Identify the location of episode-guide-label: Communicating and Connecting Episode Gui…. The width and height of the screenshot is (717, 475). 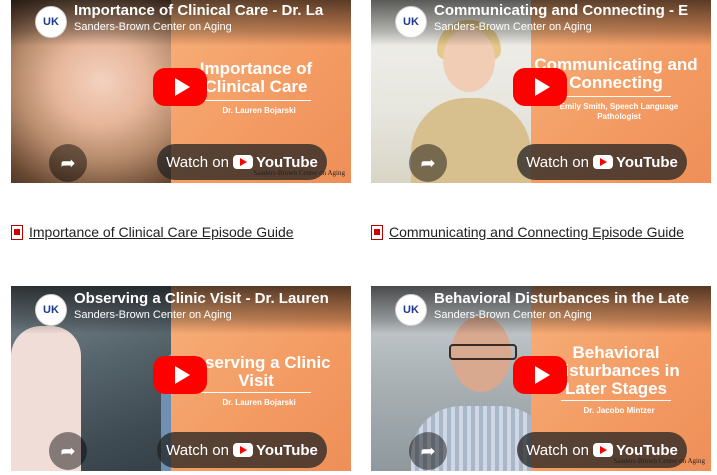
(536, 232).